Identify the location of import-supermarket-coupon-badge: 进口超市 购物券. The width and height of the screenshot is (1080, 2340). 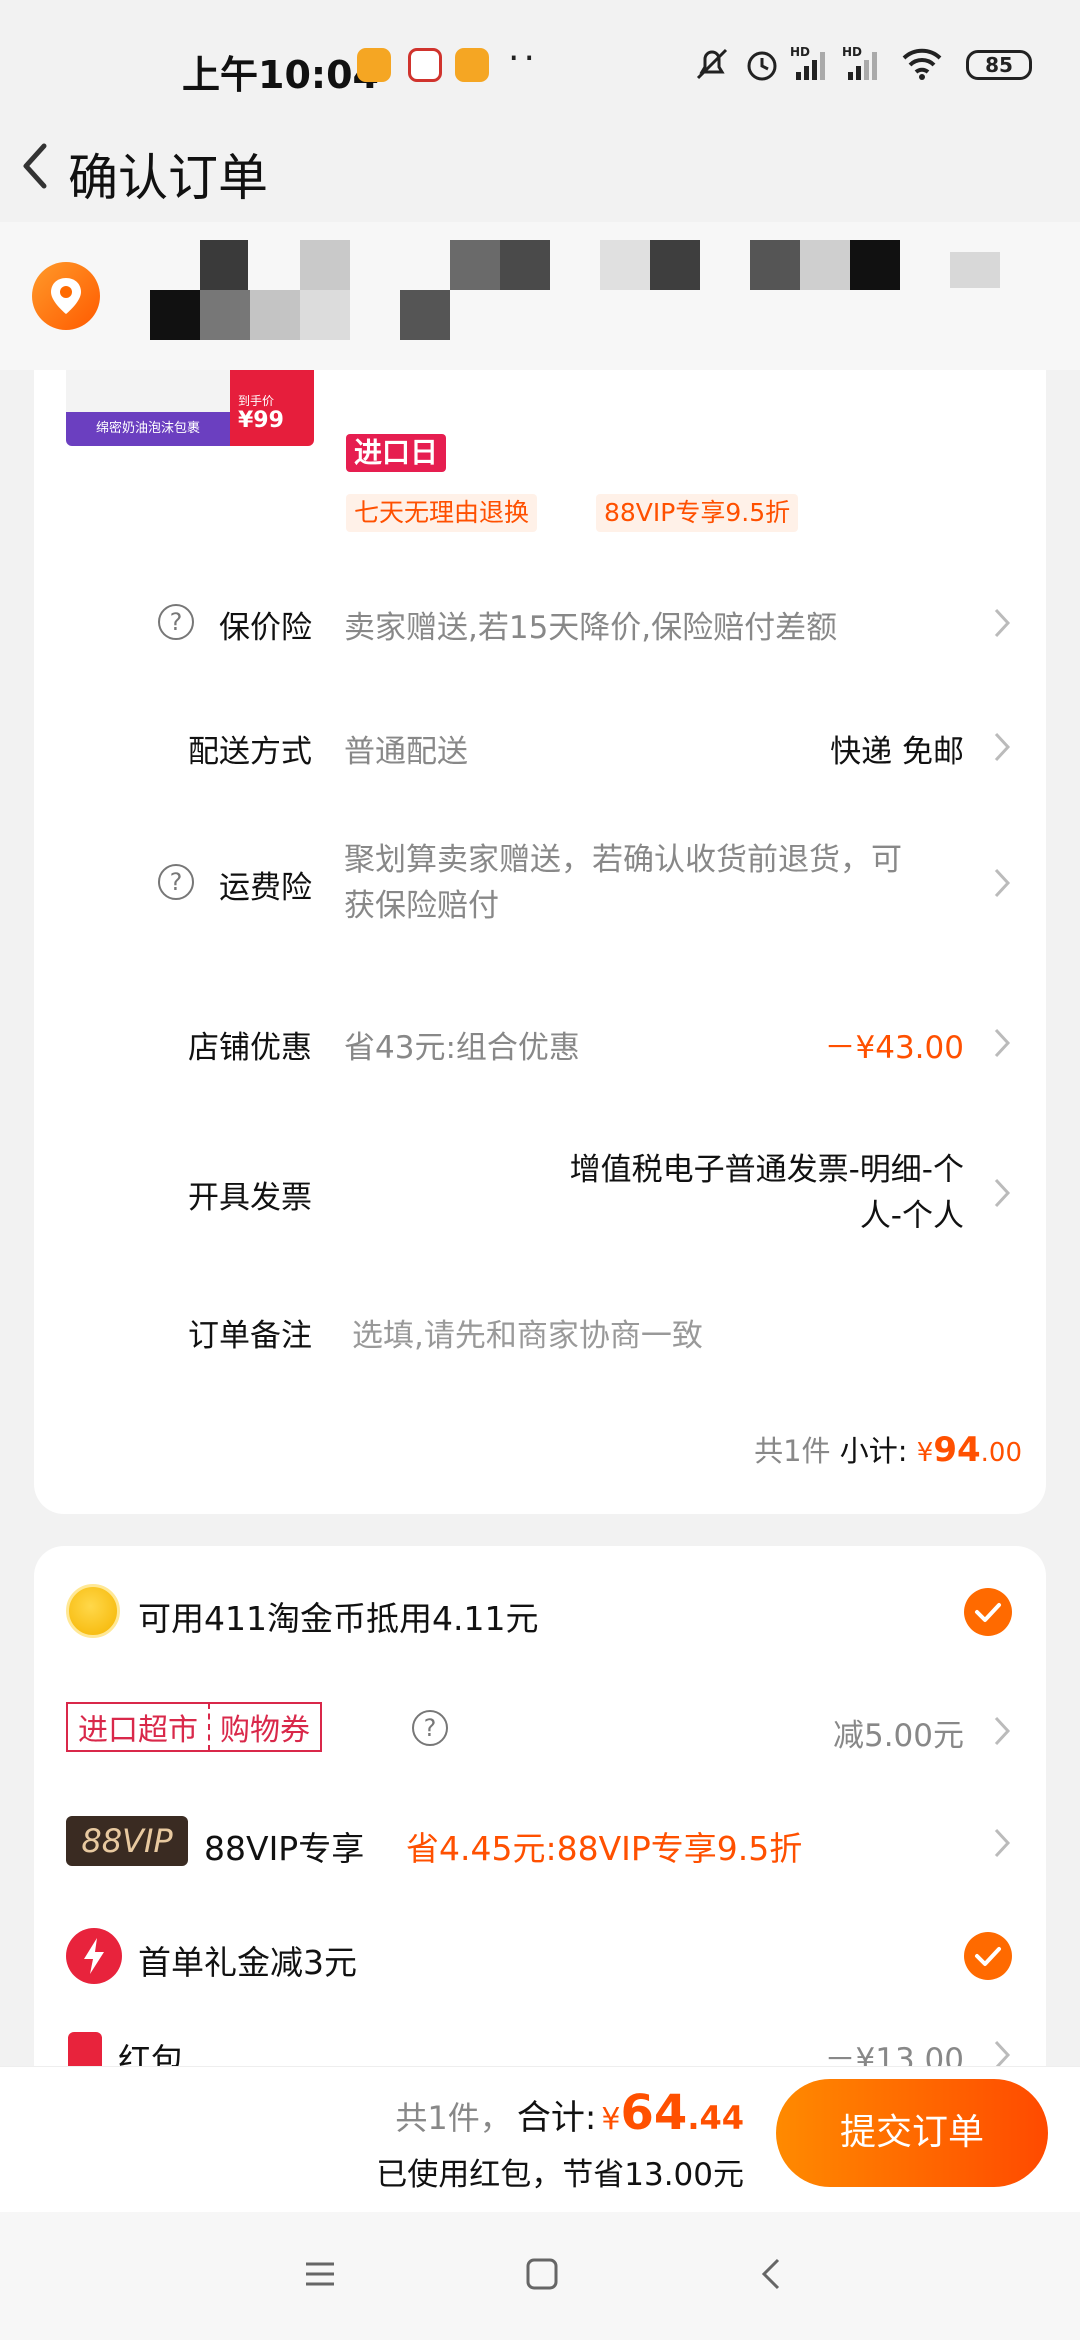
(194, 1727).